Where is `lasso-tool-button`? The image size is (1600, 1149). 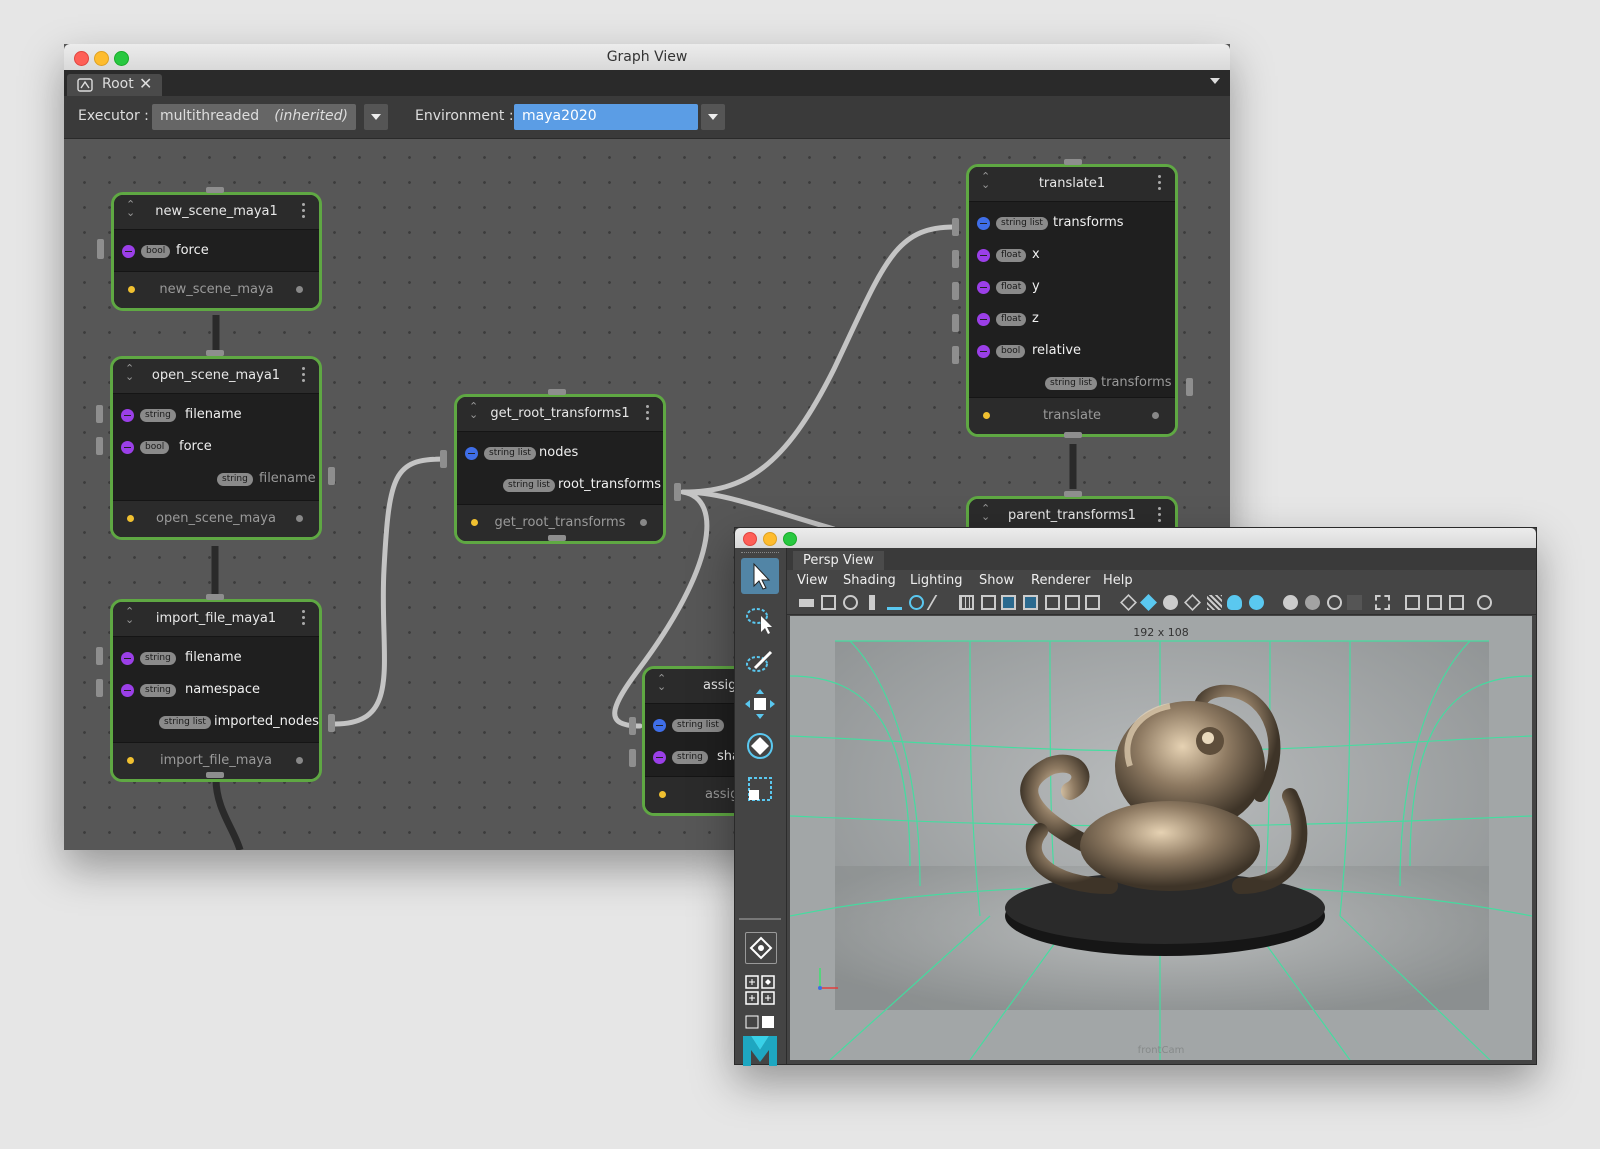 lasso-tool-button is located at coordinates (760, 620).